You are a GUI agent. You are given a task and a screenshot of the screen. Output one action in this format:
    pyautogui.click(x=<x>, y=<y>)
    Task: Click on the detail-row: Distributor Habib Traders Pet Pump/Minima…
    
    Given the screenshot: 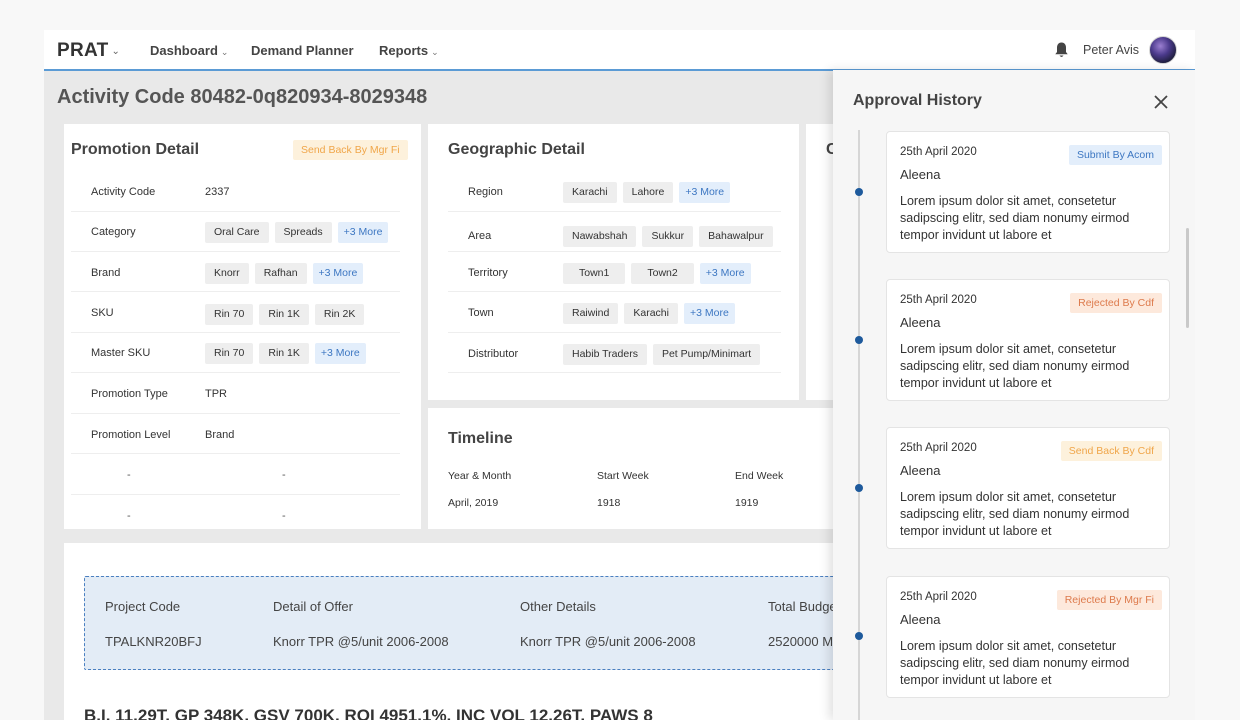 What is the action you would take?
    pyautogui.click(x=614, y=353)
    